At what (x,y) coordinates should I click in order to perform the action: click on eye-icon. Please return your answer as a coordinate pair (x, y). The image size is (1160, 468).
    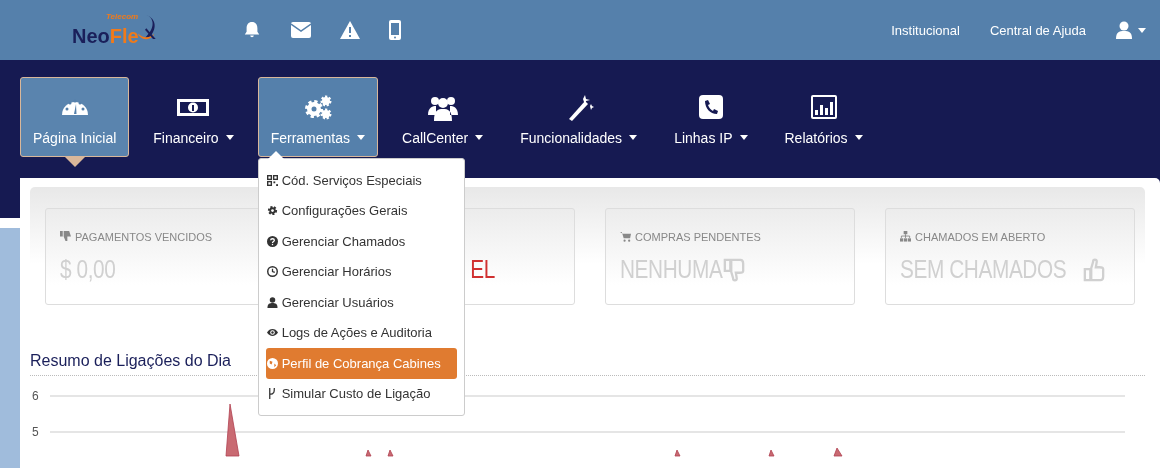
    Looking at the image, I should click on (272, 333).